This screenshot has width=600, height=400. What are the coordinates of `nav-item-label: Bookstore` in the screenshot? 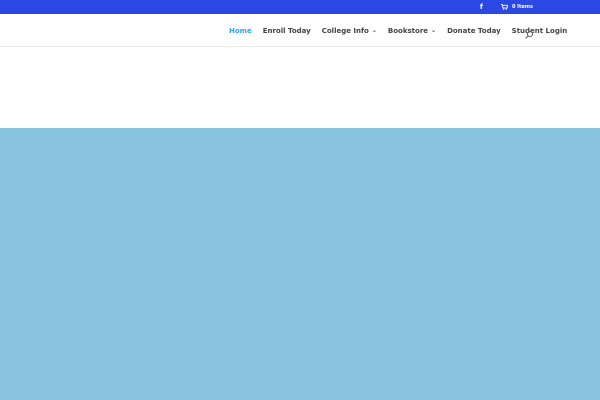 It's located at (408, 30).